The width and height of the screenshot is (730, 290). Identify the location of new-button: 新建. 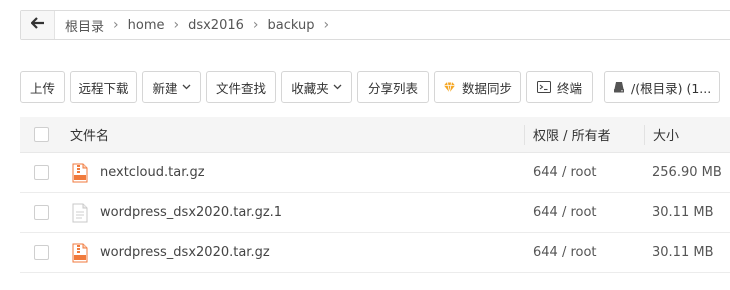
(171, 87).